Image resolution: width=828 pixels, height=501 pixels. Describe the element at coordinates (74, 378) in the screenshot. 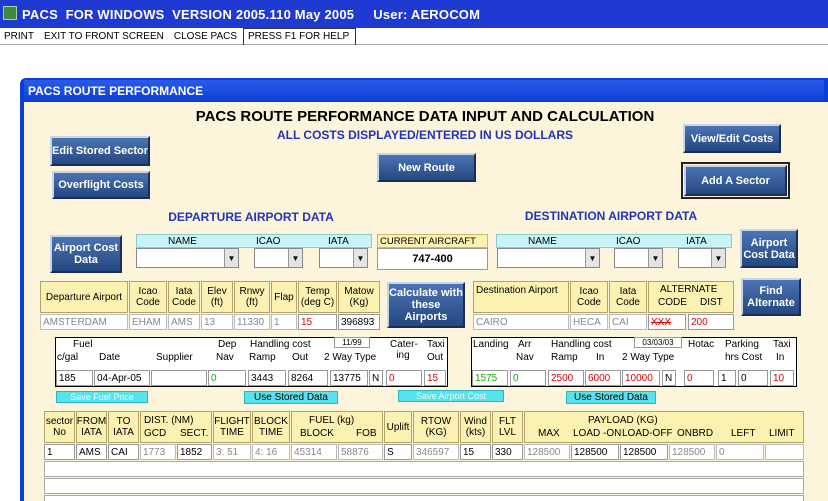

I see `fuel-cgal-input: 185` at that location.